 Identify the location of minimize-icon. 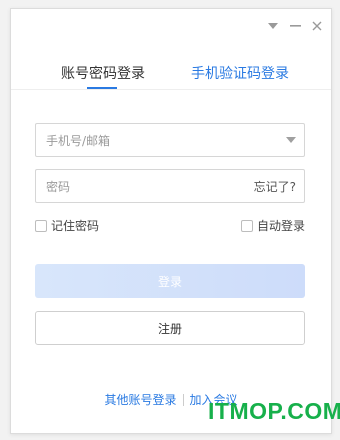
(295, 26).